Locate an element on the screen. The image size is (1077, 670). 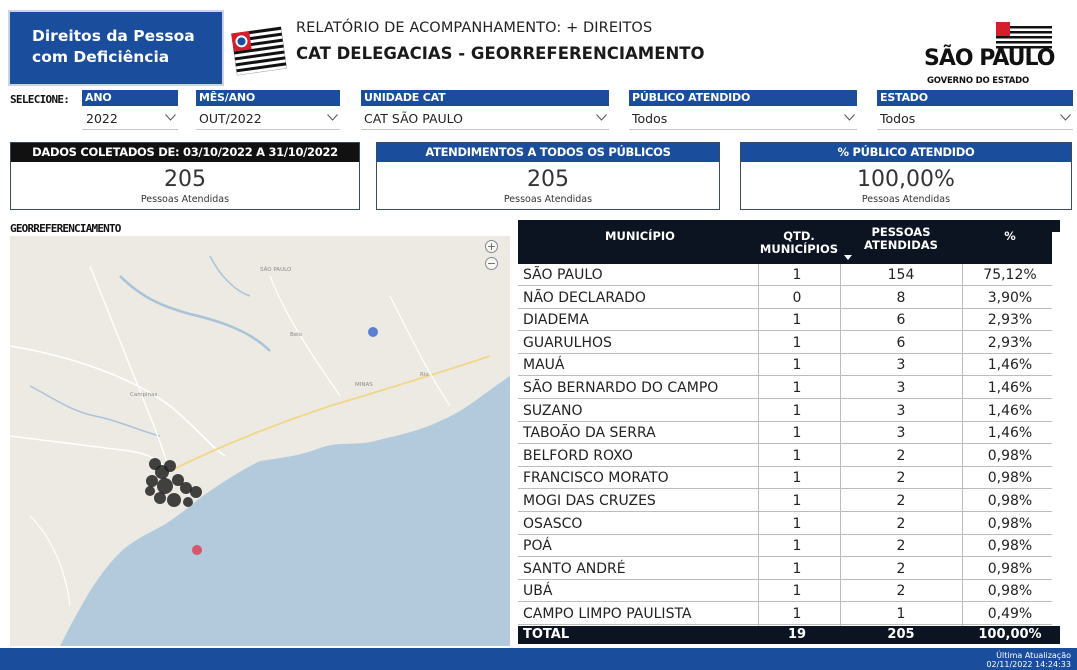
kpi-value: 100,00% is located at coordinates (906, 179).